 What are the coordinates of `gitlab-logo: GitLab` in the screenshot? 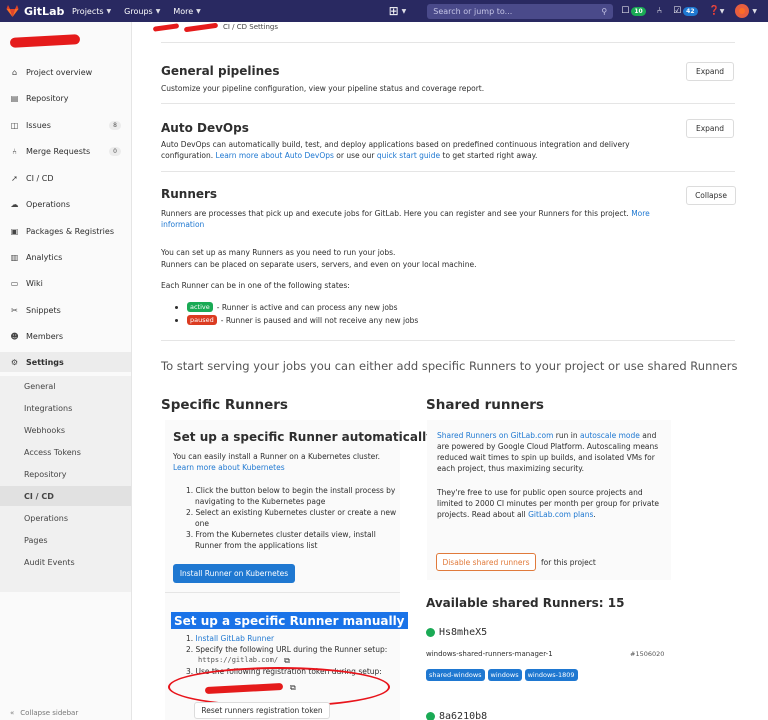 It's located at (39, 11).